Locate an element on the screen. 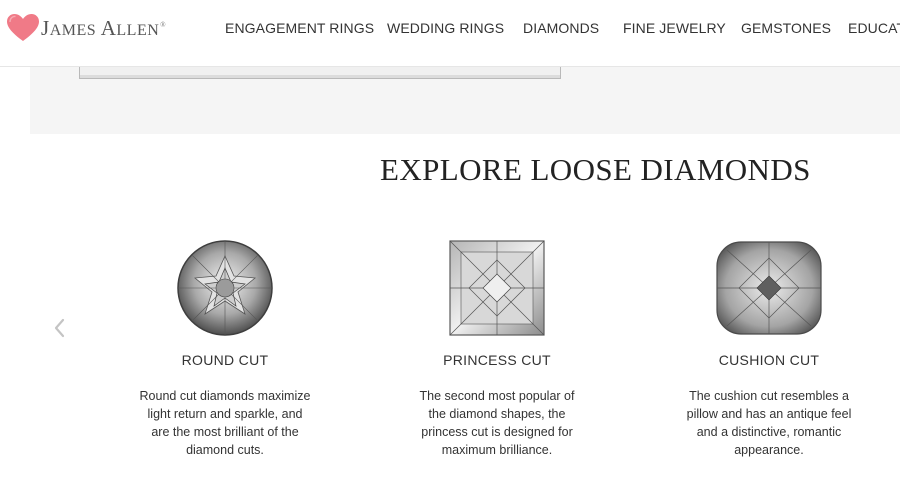 The width and height of the screenshot is (900, 490). heart-logo-icon is located at coordinates (23, 27).